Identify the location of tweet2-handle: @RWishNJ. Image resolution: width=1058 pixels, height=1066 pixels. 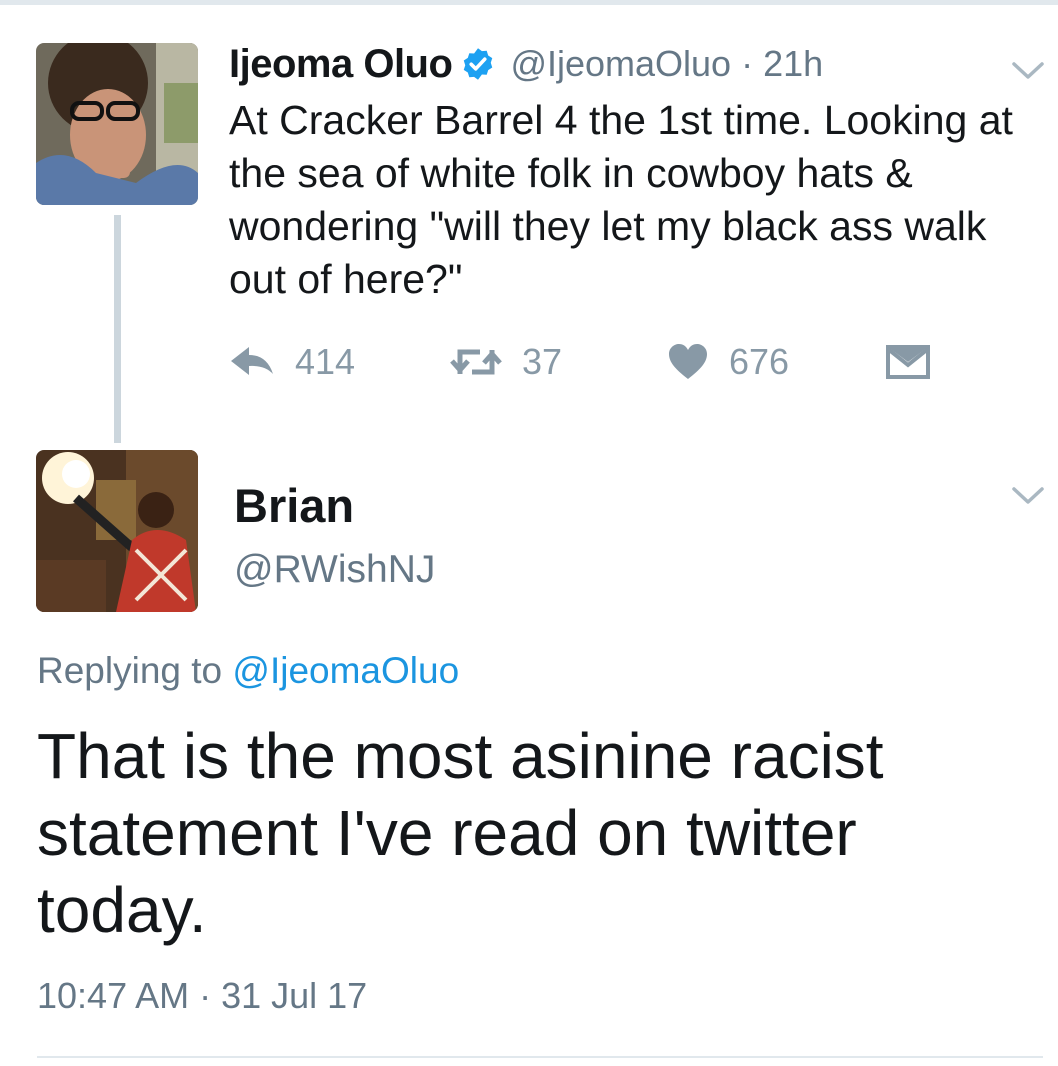
(334, 570).